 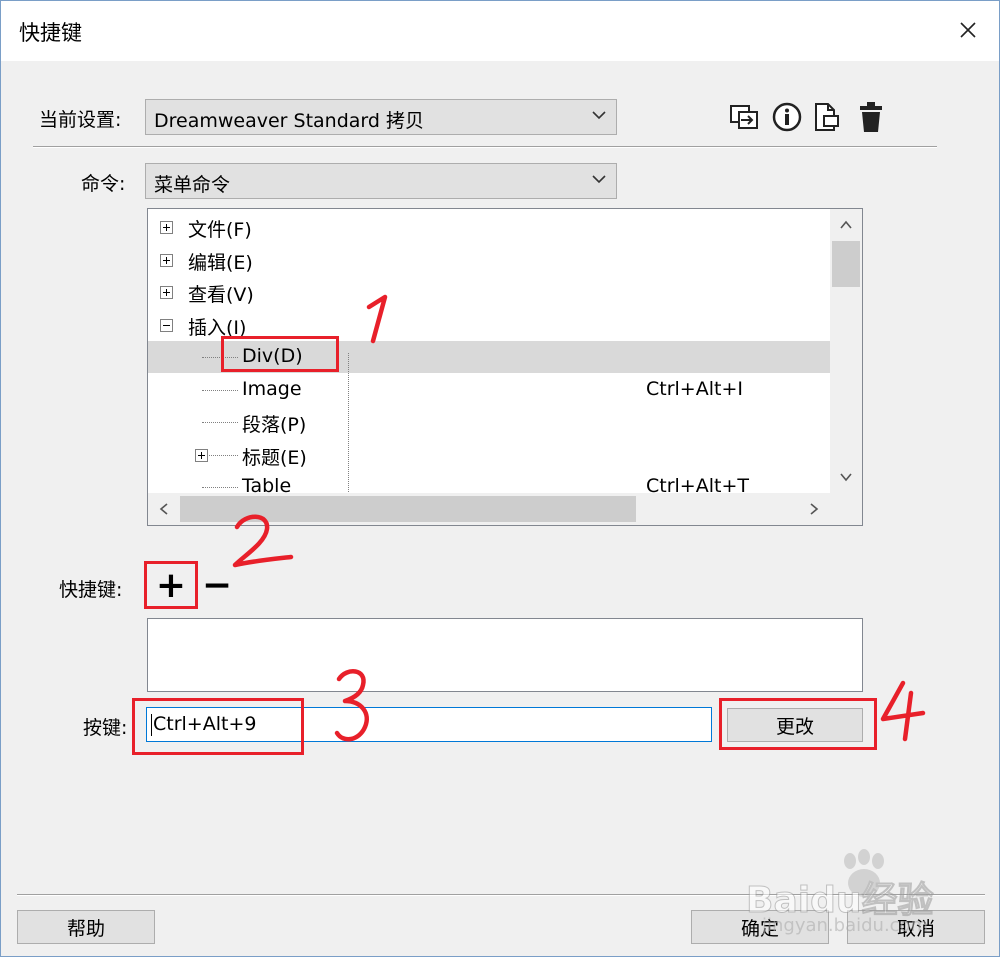 I want to click on commands-select: 菜单命令, so click(x=381, y=181).